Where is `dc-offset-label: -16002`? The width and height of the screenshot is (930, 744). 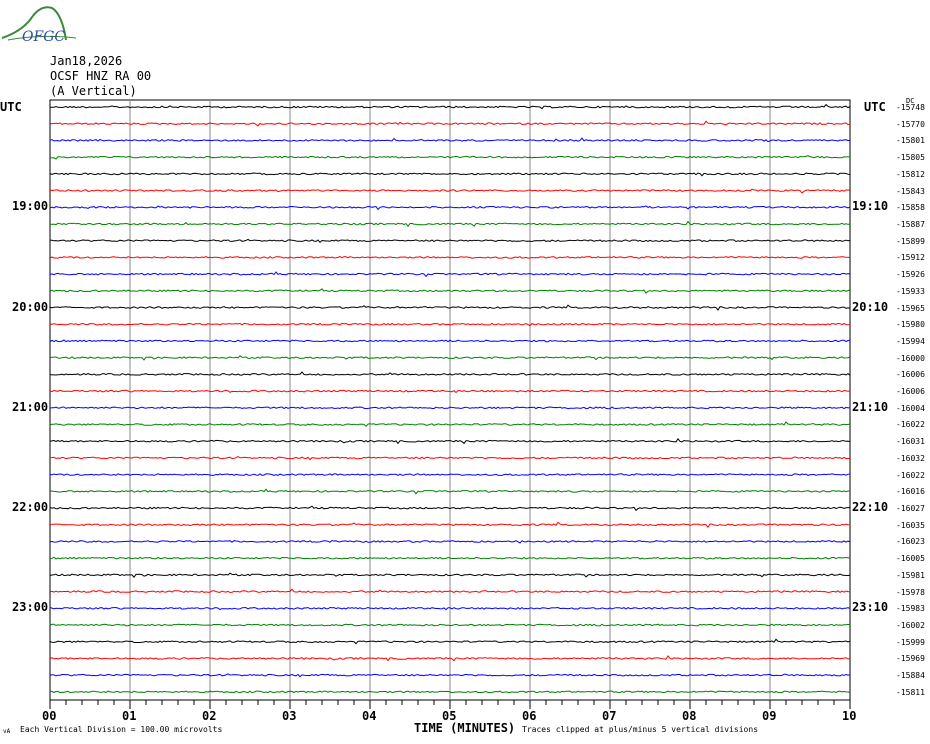 dc-offset-label: -16002 is located at coordinates (910, 625).